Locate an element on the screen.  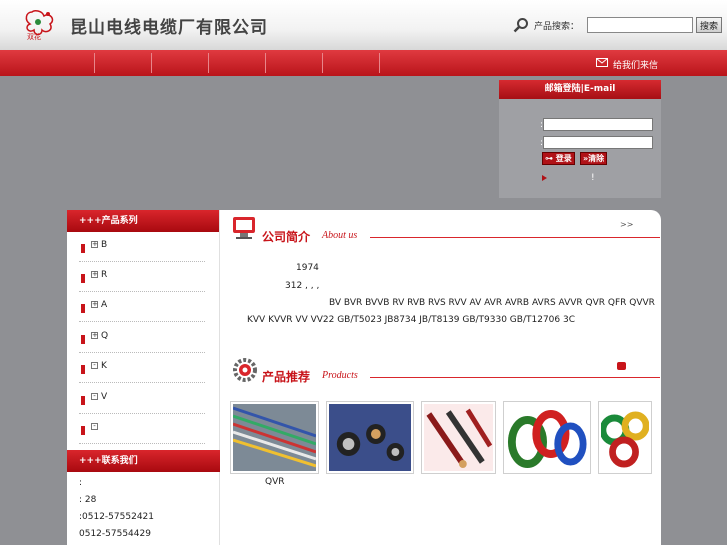
product-thumb-wire-coils is located at coordinates (547, 437).